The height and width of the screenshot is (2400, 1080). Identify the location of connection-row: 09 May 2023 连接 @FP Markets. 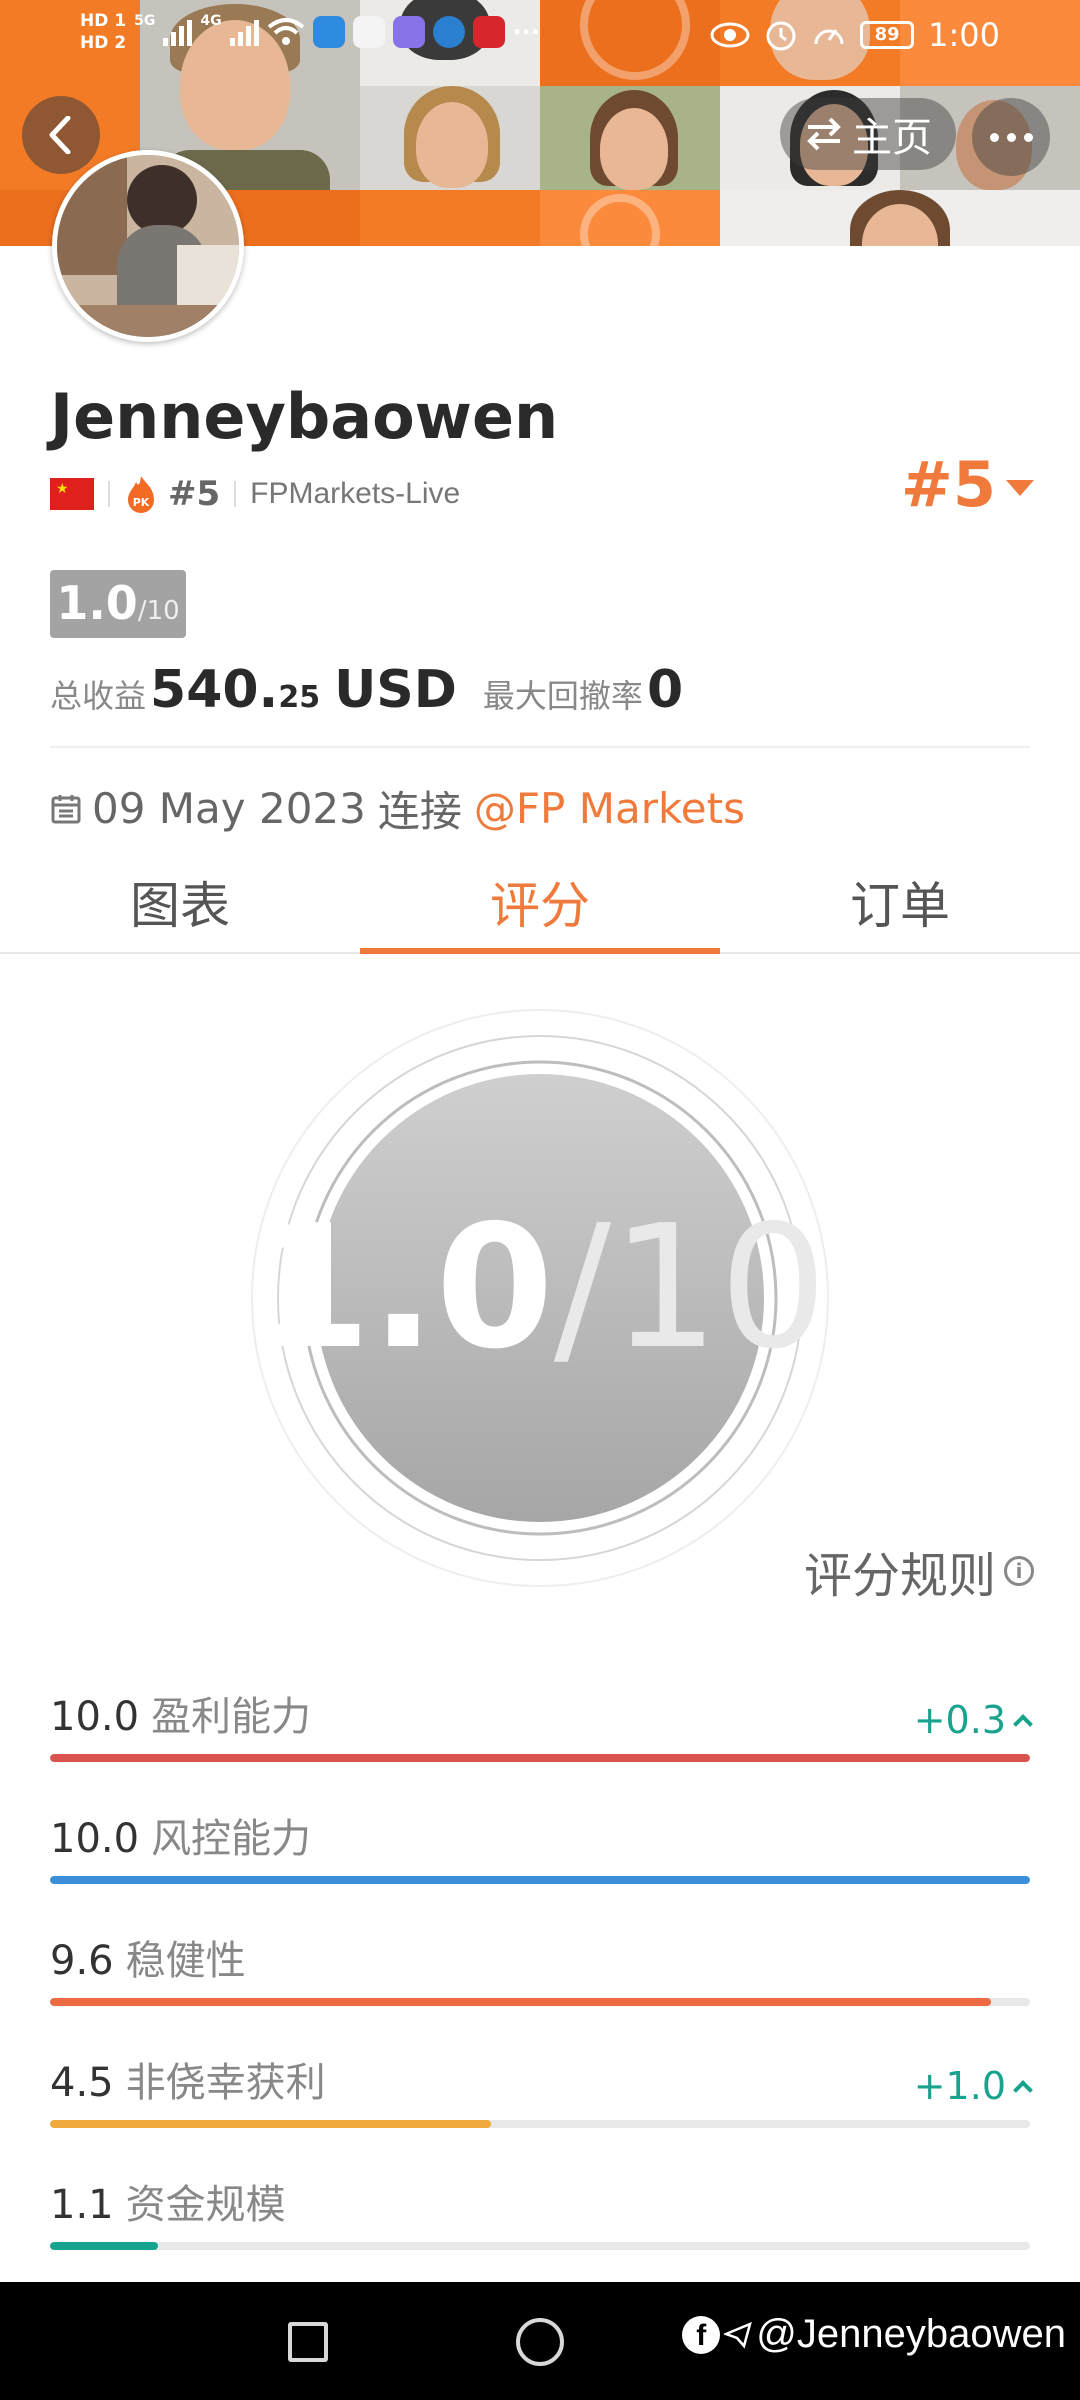
(397, 808).